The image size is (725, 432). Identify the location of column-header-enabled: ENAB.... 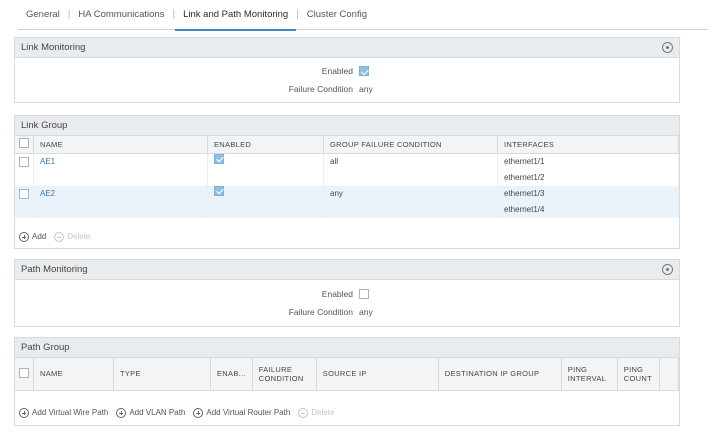
(231, 374).